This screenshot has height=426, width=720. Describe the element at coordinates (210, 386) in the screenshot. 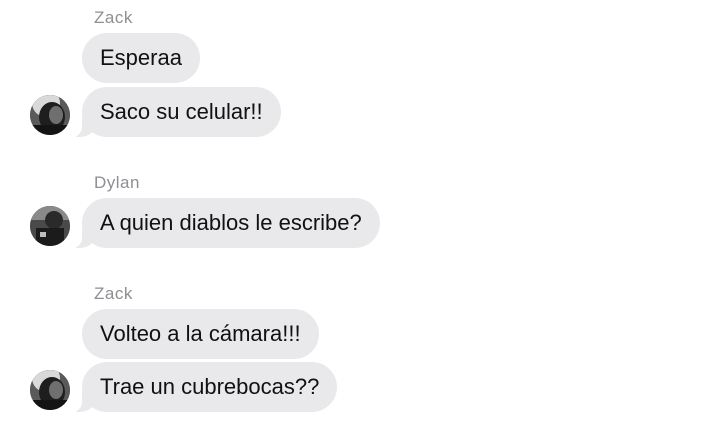

I see `message-text: Trae un cubrebocas??` at that location.